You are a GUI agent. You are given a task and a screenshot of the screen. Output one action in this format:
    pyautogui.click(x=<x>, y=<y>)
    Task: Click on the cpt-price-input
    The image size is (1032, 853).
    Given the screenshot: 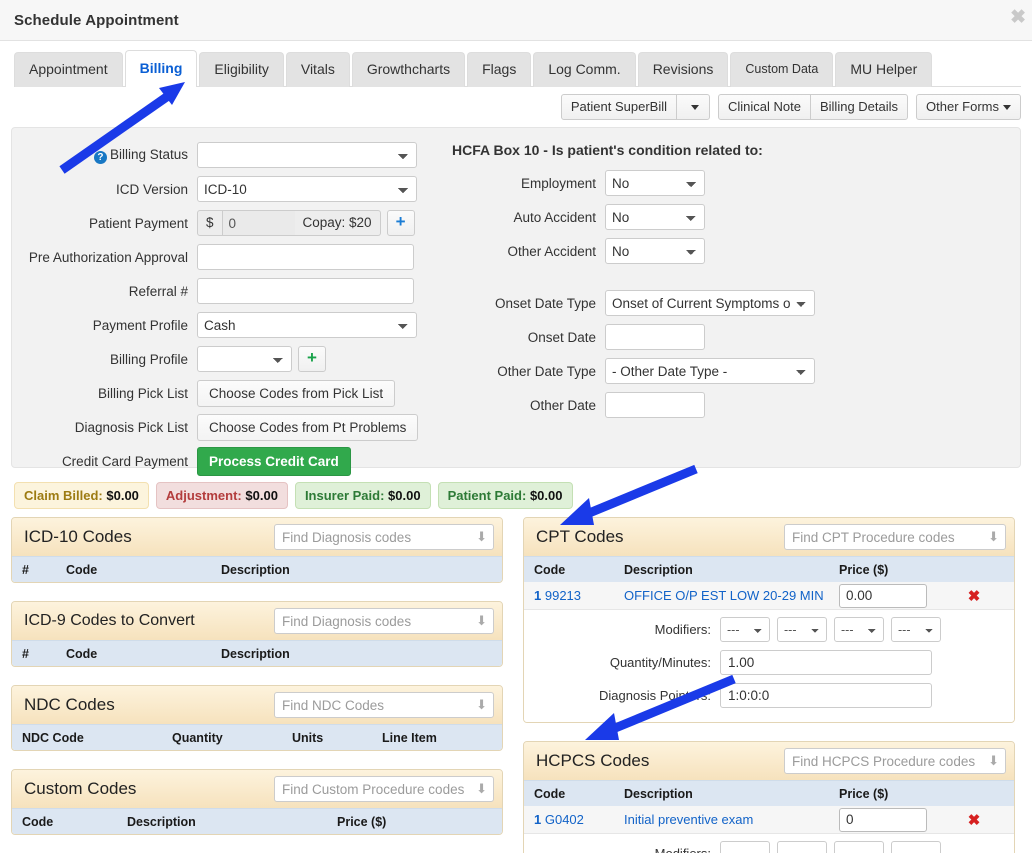 What is the action you would take?
    pyautogui.click(x=883, y=595)
    